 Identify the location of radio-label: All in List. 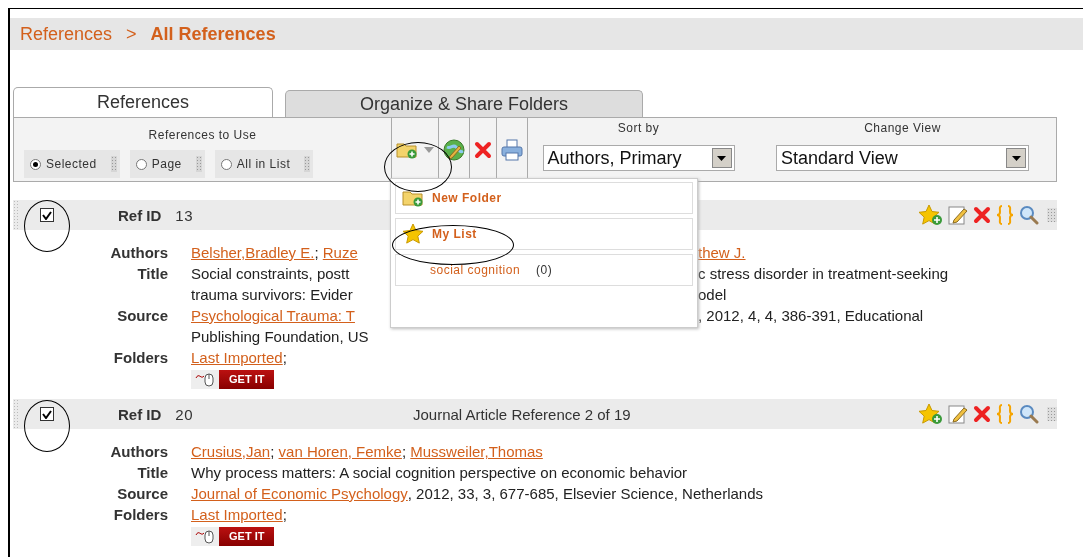
(263, 164).